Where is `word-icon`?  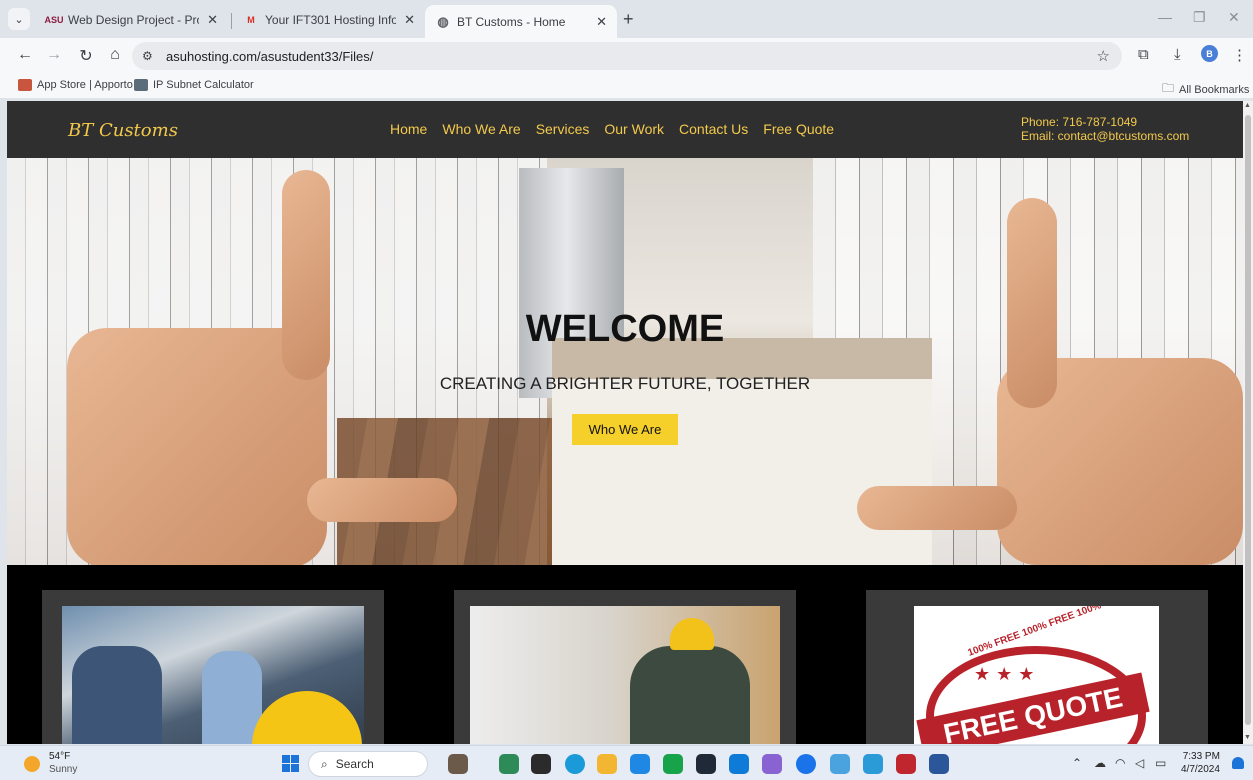 word-icon is located at coordinates (939, 764).